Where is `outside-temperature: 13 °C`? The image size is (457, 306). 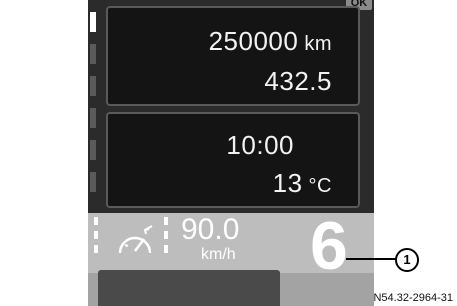
outside-temperature: 13 °C is located at coordinates (302, 183).